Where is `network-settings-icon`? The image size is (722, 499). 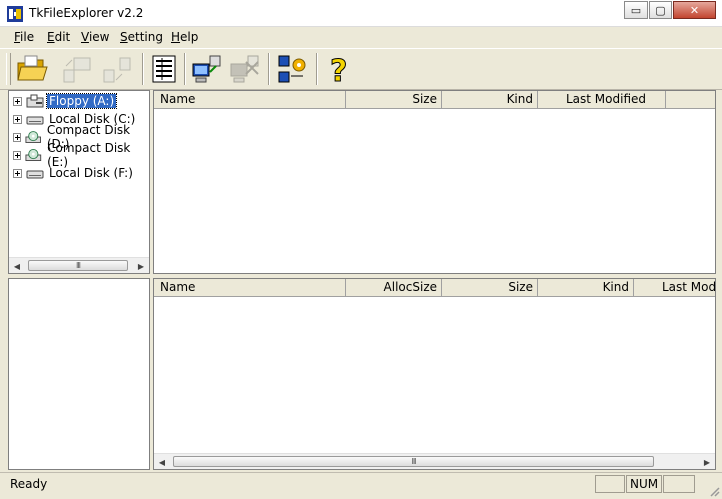 network-settings-icon is located at coordinates (292, 69).